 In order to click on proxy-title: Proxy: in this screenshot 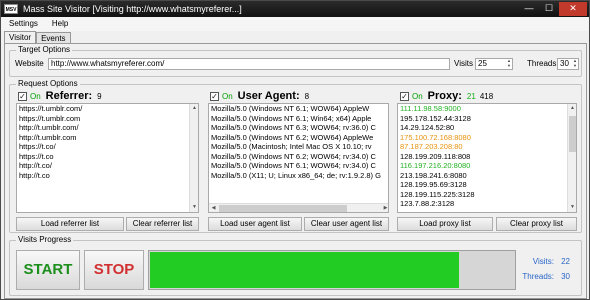, I will do `click(444, 96)`.